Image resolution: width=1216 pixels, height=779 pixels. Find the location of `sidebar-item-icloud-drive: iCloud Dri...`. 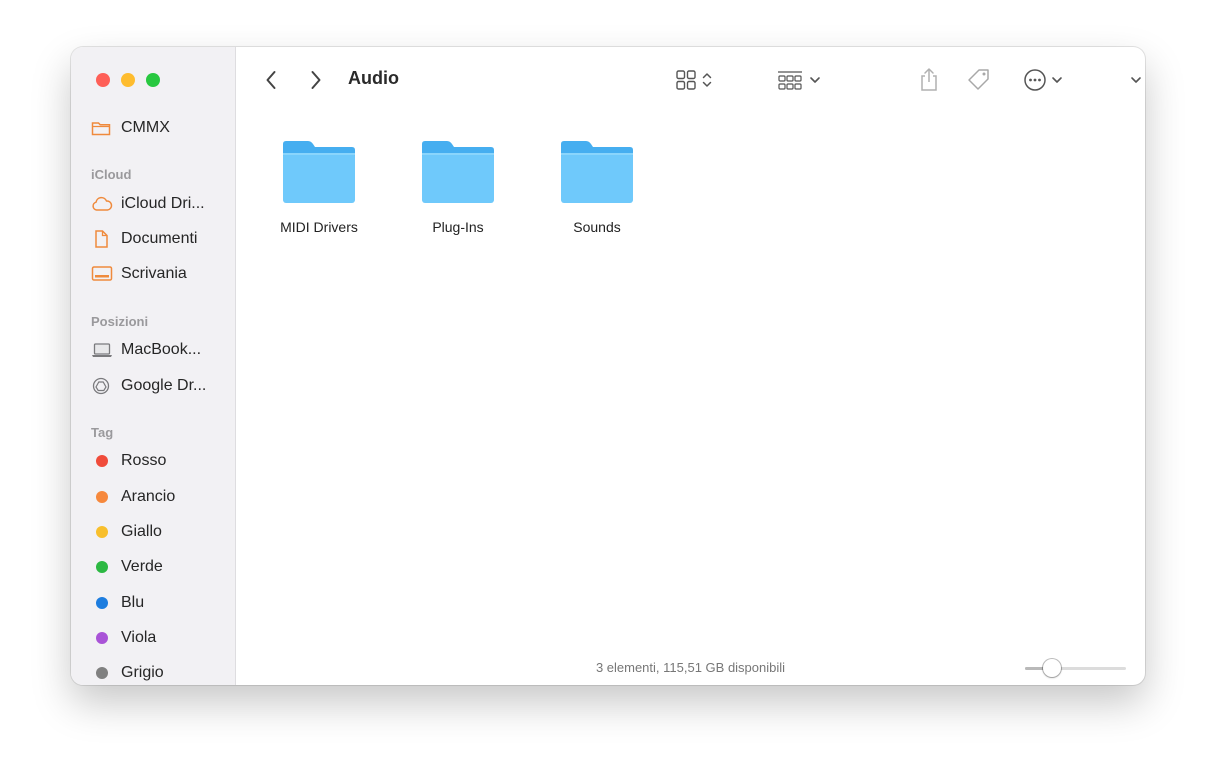

sidebar-item-icloud-drive: iCloud Dri... is located at coordinates (148, 204).